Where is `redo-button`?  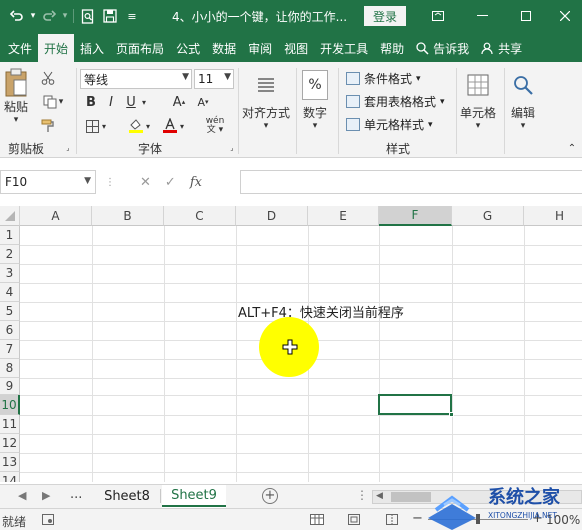 redo-button is located at coordinates (49, 16).